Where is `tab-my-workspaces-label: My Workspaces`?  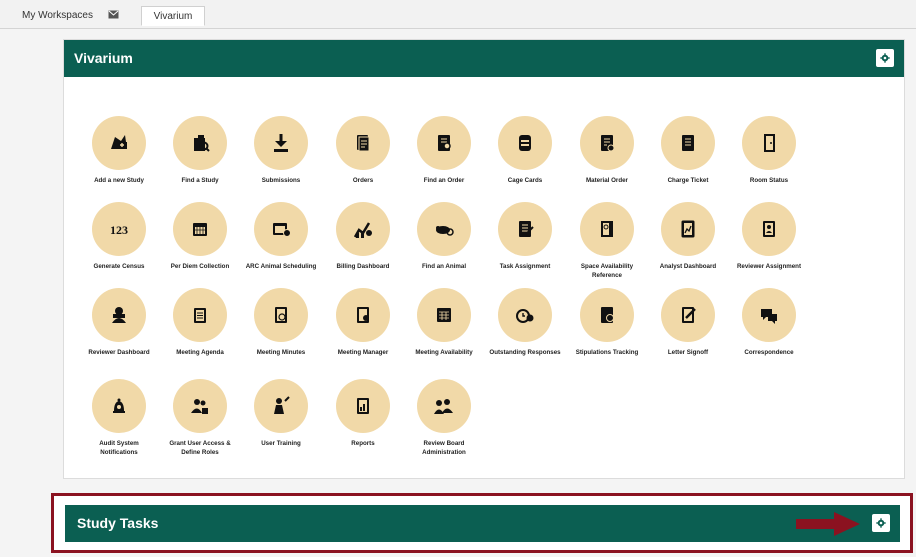 tab-my-workspaces-label: My Workspaces is located at coordinates (57, 15).